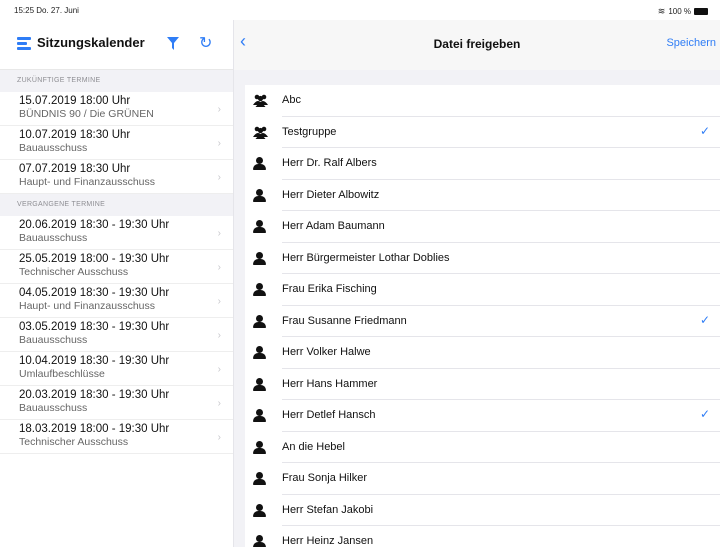 This screenshot has width=720, height=547. I want to click on event-date: 04.05.2019 18:30 - 19:30 Uhr, so click(94, 293).